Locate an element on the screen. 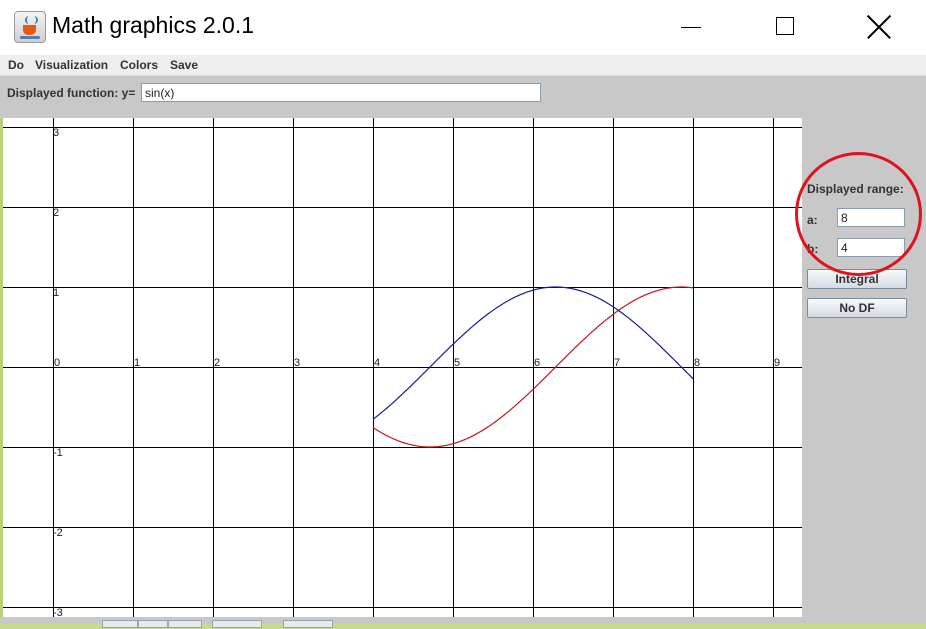 Image resolution: width=926 pixels, height=629 pixels. close-icon is located at coordinates (879, 27).